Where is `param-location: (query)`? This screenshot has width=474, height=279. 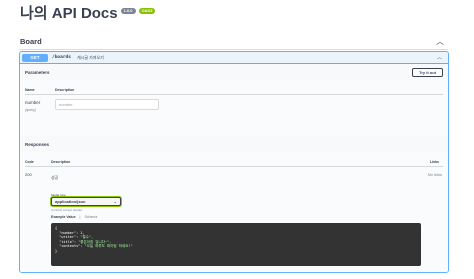
param-location: (query) is located at coordinates (31, 110).